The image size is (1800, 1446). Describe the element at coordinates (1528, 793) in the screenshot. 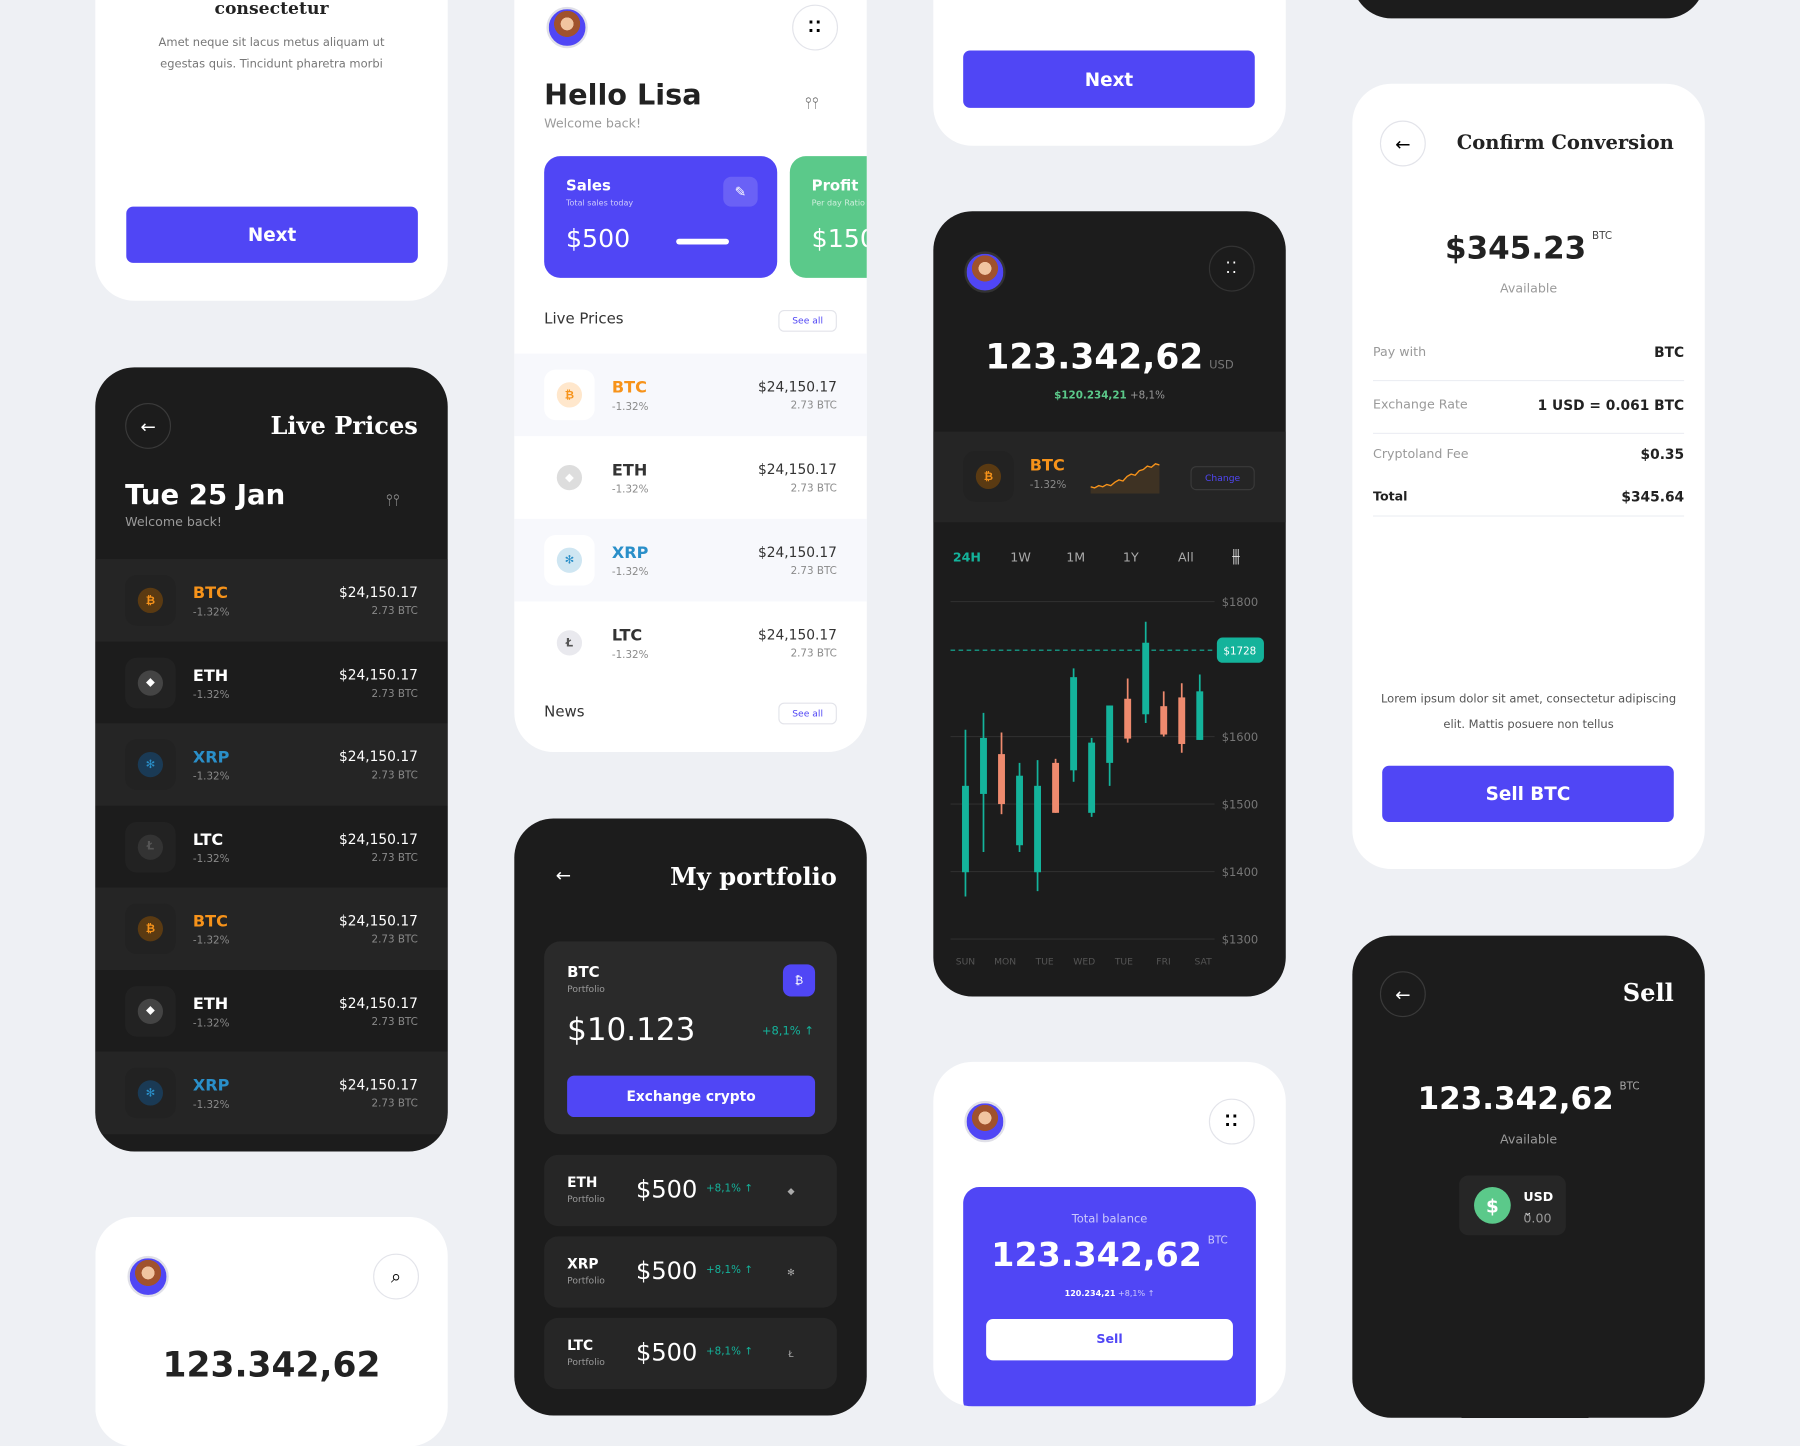

I see `sell-btc-button: Sell BTC` at that location.